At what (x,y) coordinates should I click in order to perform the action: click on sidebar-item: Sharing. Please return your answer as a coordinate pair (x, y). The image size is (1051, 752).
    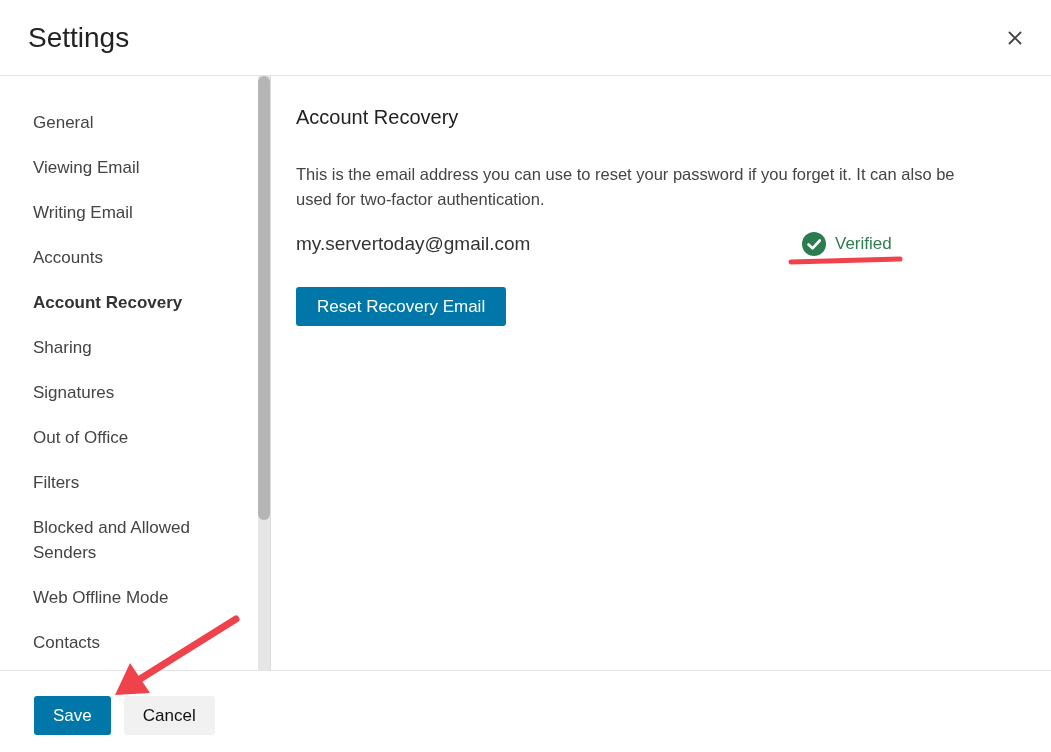
    Looking at the image, I should click on (128, 347).